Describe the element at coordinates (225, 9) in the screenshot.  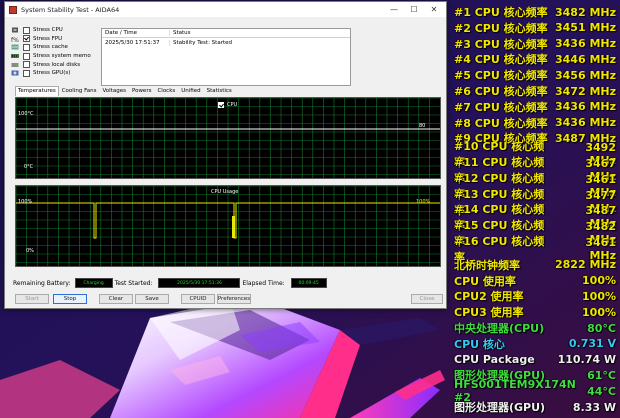
I see `window-titlebar: System Stability Test - AIDA64 — ☐ ✕` at that location.